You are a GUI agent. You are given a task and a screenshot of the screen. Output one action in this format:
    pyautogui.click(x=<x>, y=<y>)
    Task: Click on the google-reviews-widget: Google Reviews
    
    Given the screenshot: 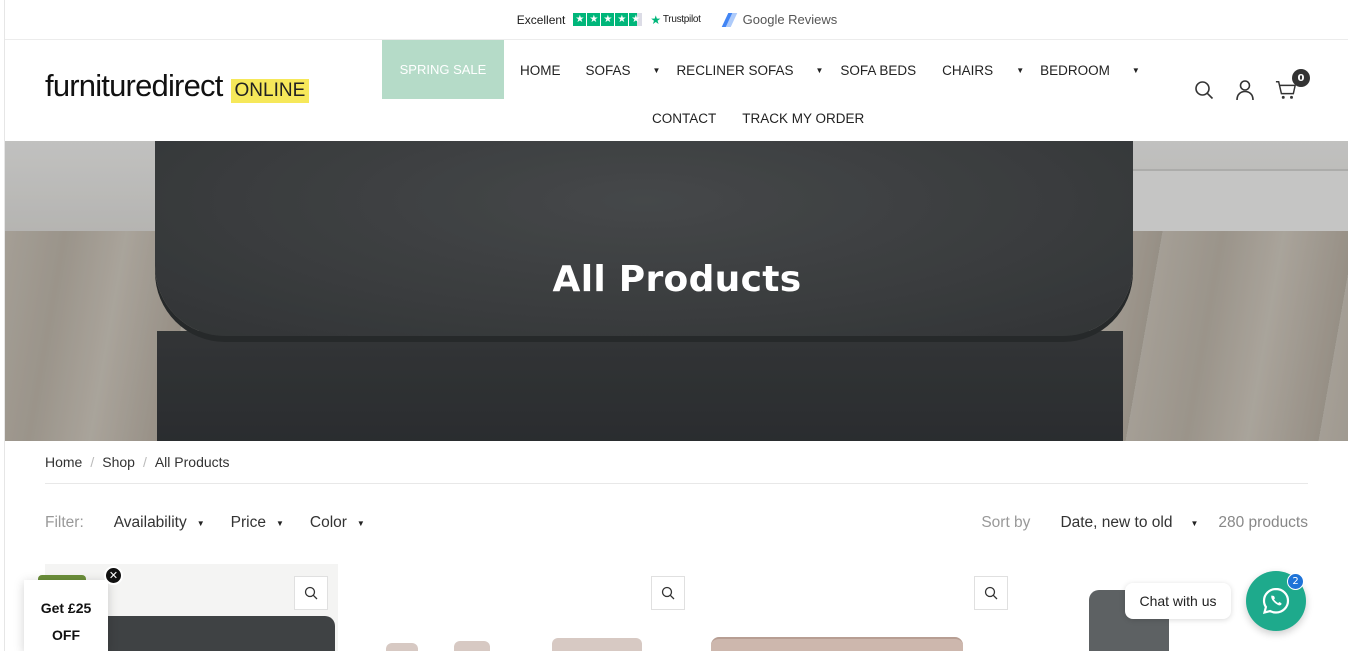 What is the action you would take?
    pyautogui.click(x=779, y=20)
    